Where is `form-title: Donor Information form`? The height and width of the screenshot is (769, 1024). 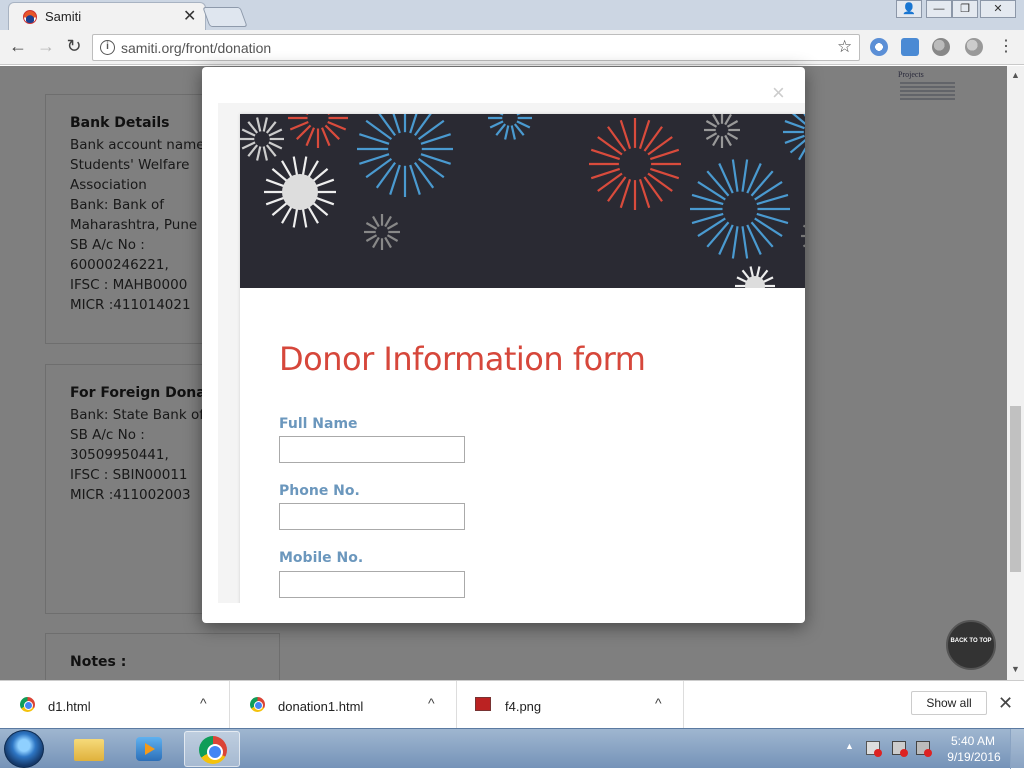
form-title: Donor Information form is located at coordinates (462, 359).